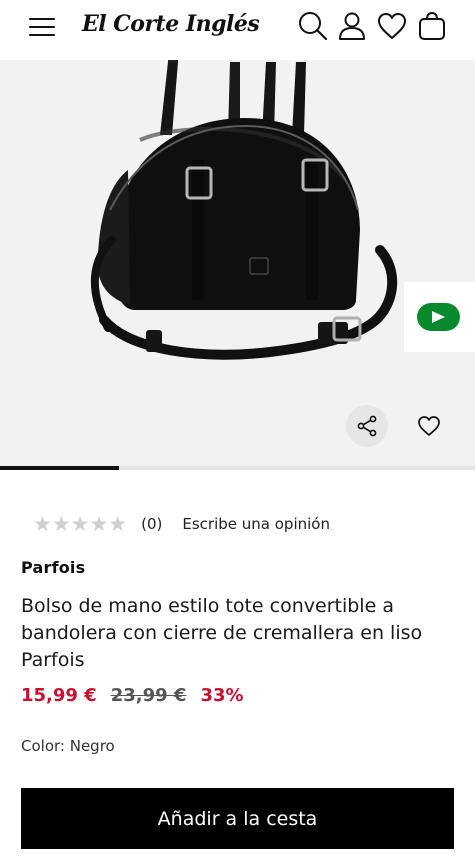  Describe the element at coordinates (148, 695) in the screenshot. I see `original-price: 23,99 €` at that location.